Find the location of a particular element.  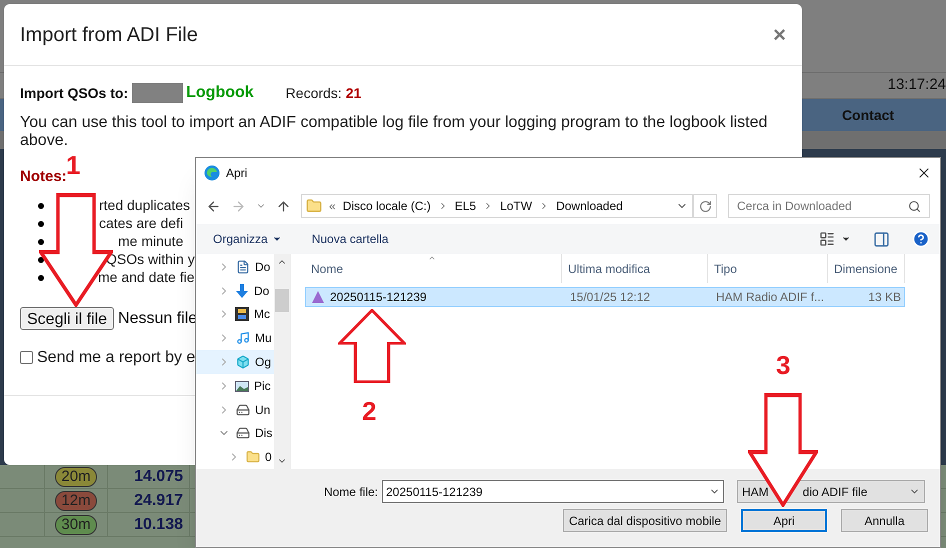

organize-menu: Organizza is located at coordinates (247, 239).